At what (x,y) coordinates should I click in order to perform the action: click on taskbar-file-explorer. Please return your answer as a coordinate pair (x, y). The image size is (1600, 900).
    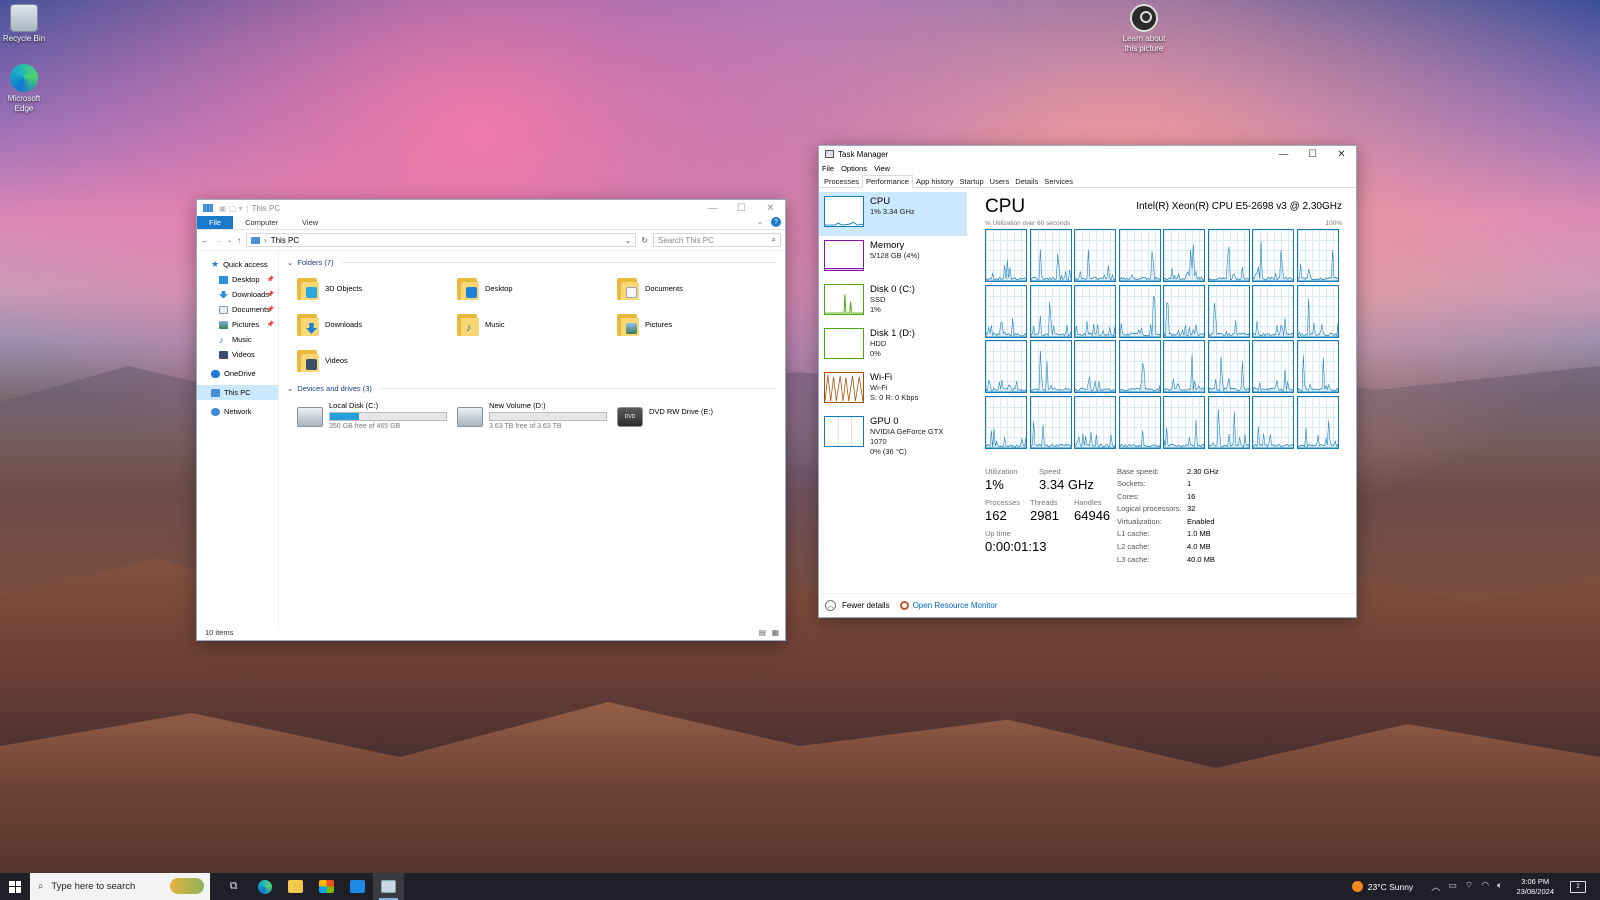
    Looking at the image, I should click on (295, 886).